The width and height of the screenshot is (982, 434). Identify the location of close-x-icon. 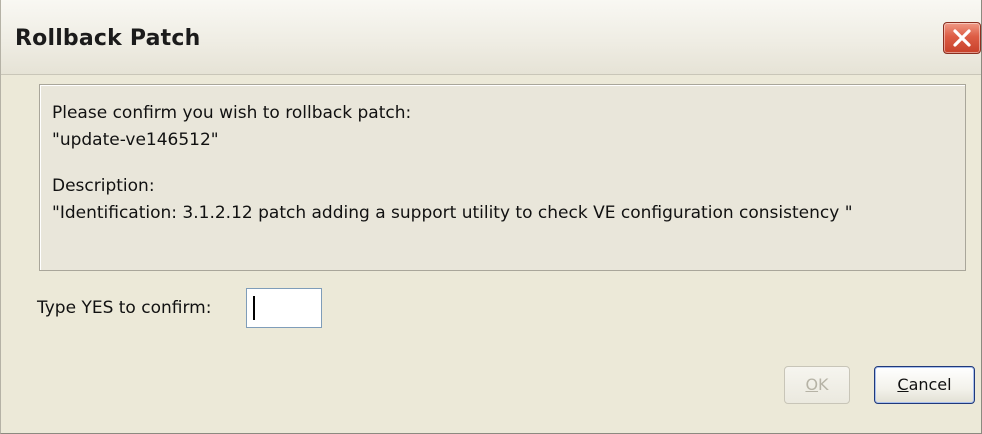
(962, 38).